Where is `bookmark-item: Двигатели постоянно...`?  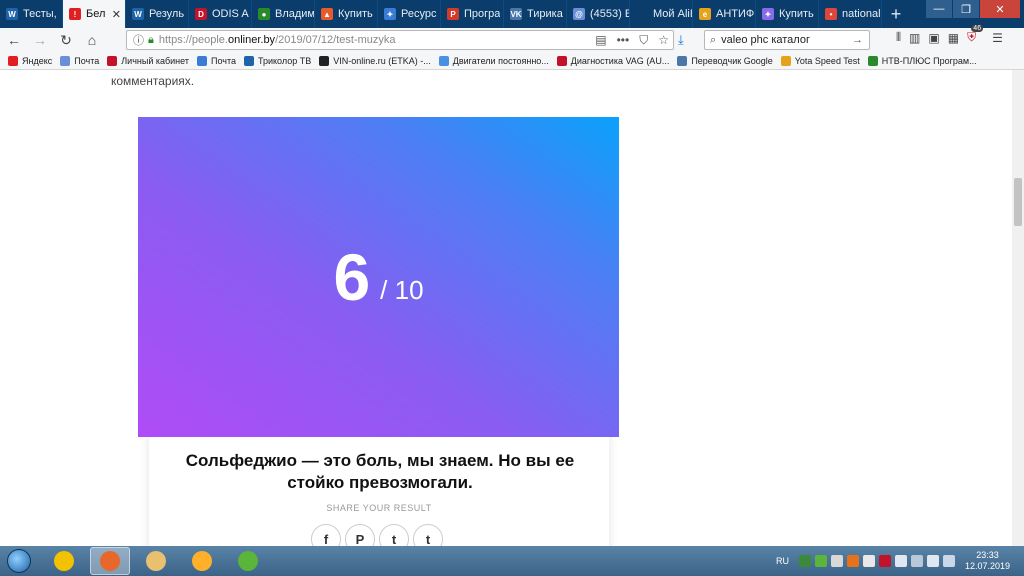 bookmark-item: Двигатели постоянно... is located at coordinates (493, 60).